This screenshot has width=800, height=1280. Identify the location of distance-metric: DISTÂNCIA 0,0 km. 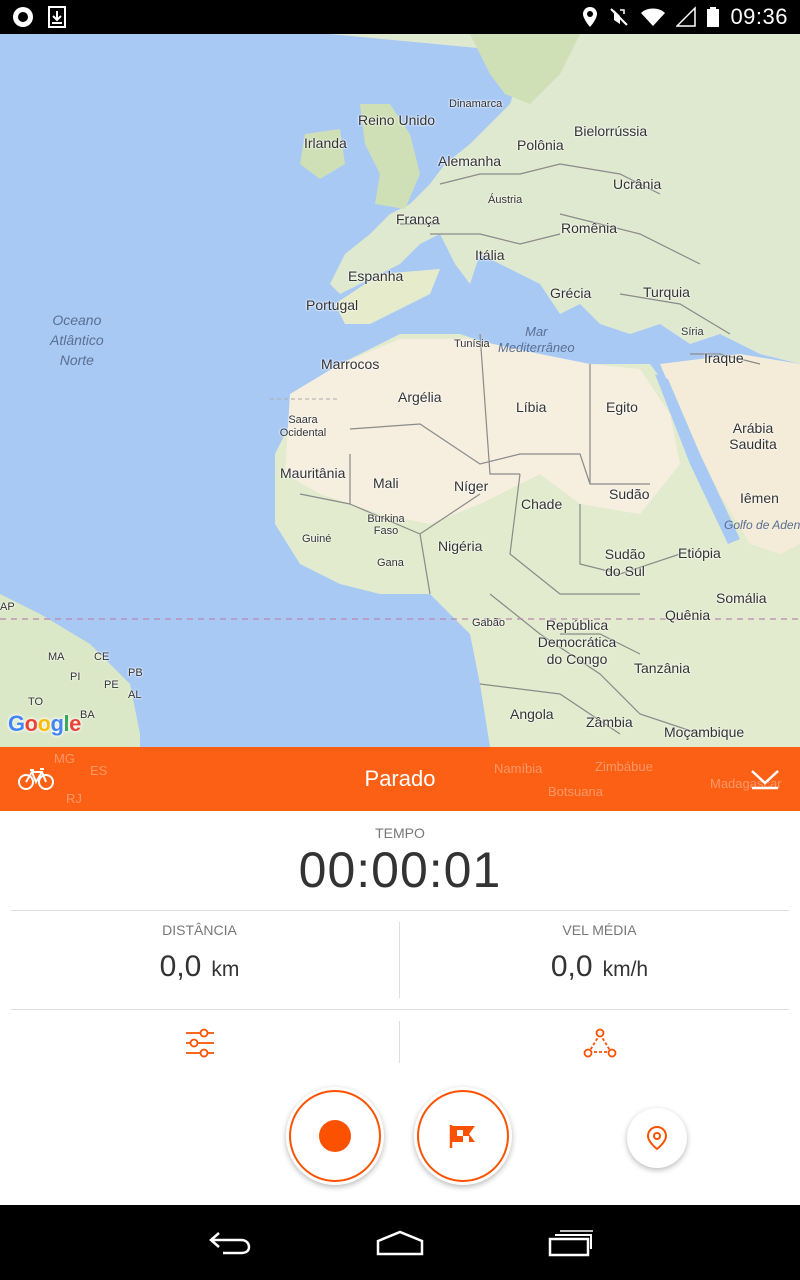
(199, 953).